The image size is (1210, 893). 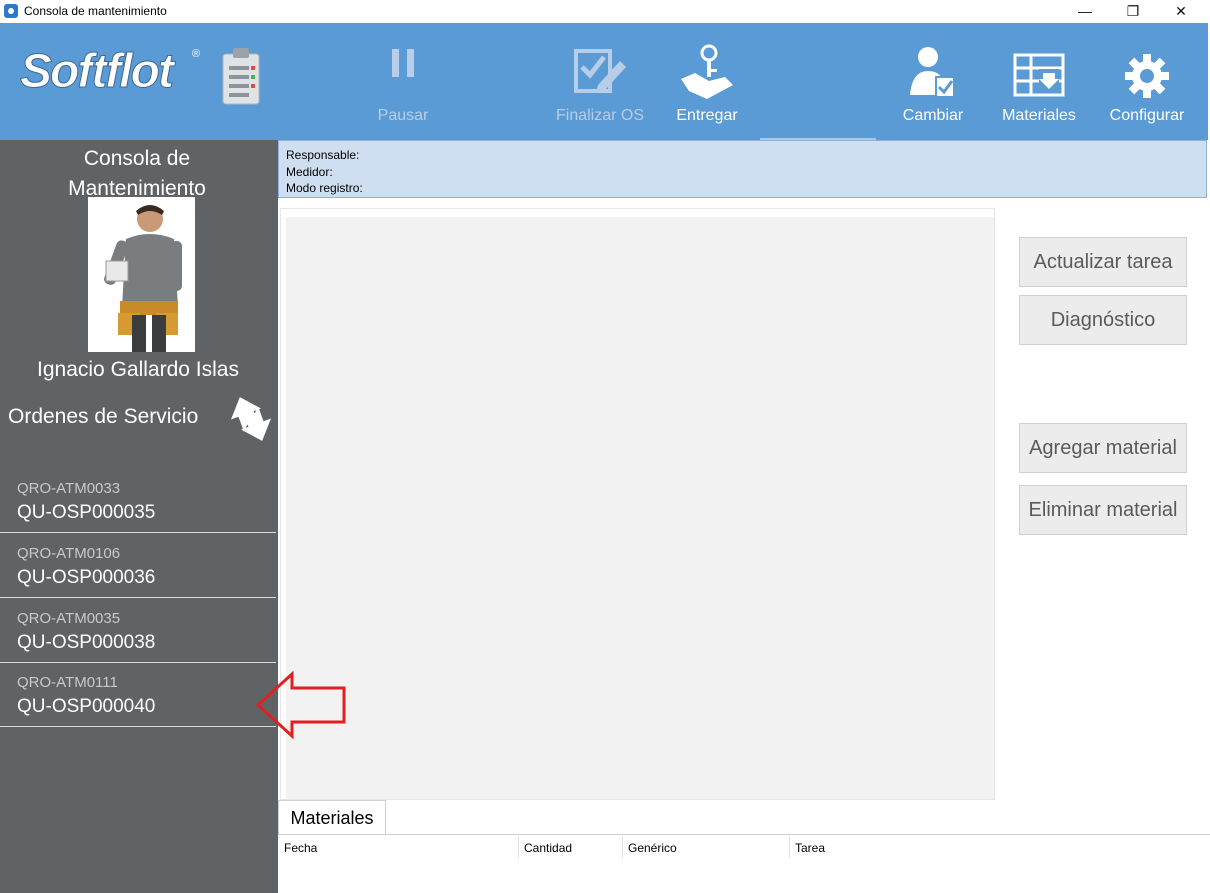 What do you see at coordinates (69, 488) in the screenshot?
I see `order-code: QRO-ATM0033` at bounding box center [69, 488].